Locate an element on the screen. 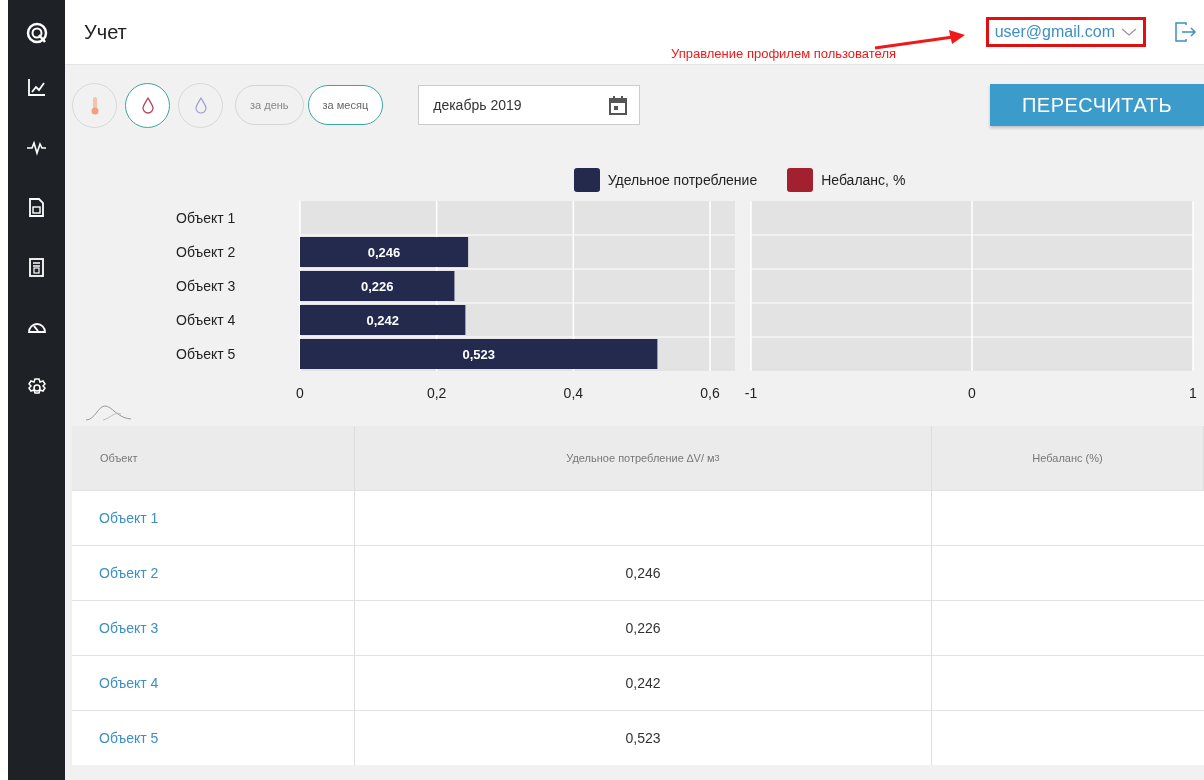 The width and height of the screenshot is (1204, 780). calendar-icon is located at coordinates (618, 105).